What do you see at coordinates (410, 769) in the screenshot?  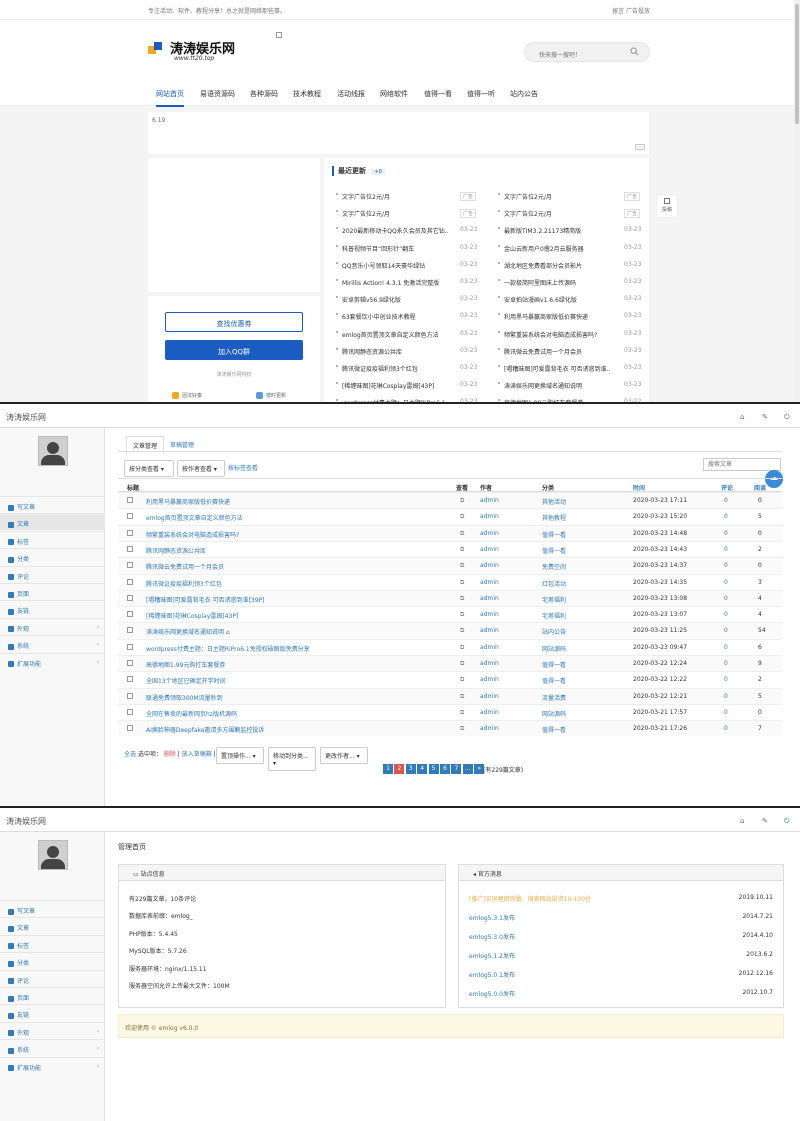 I see `page-link: 3` at bounding box center [410, 769].